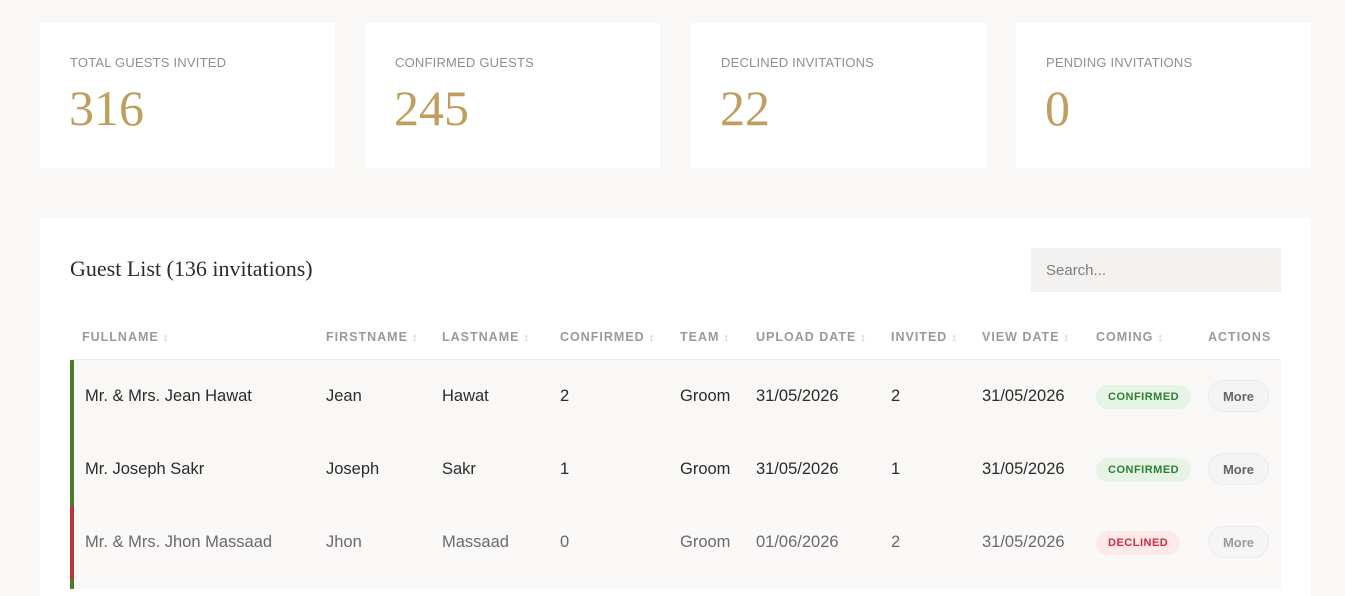  Describe the element at coordinates (187, 95) in the screenshot. I see `stat-card-total-invited: TOTAL GUESTS INVITED 316` at that location.